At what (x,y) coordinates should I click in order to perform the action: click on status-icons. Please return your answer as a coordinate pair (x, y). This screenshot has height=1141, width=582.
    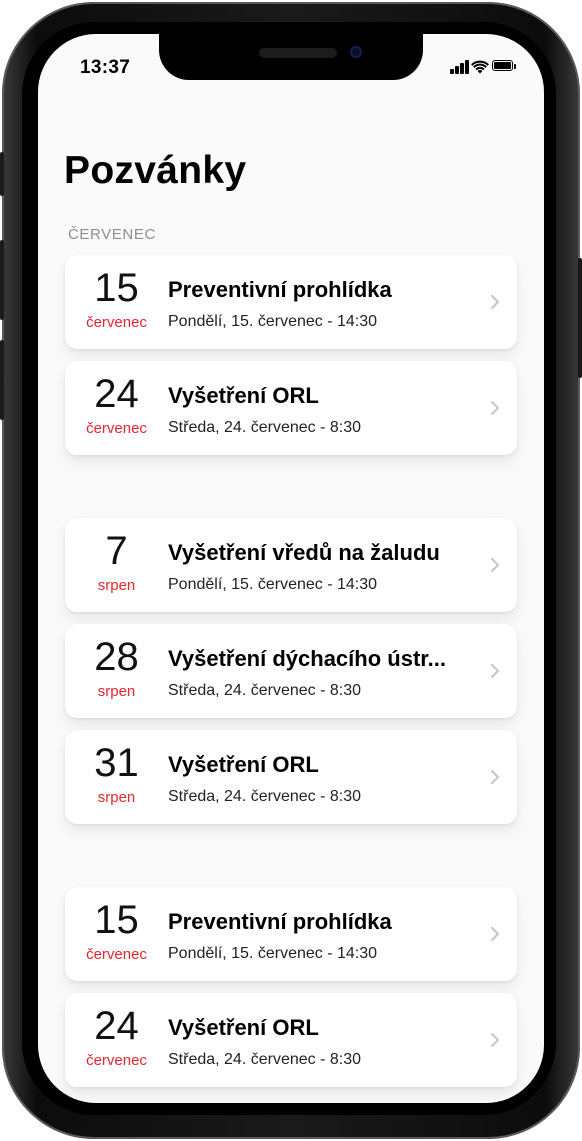
    Looking at the image, I should click on (483, 66).